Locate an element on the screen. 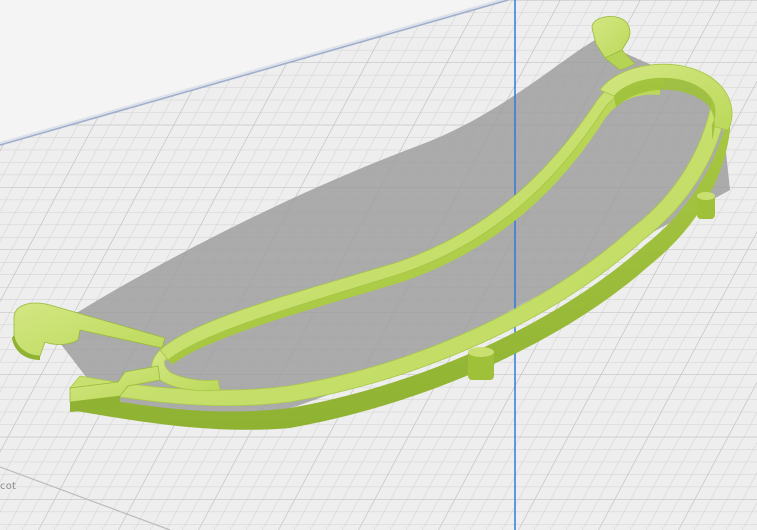 The width and height of the screenshot is (757, 530). model-peg-middle is located at coordinates (481, 363).